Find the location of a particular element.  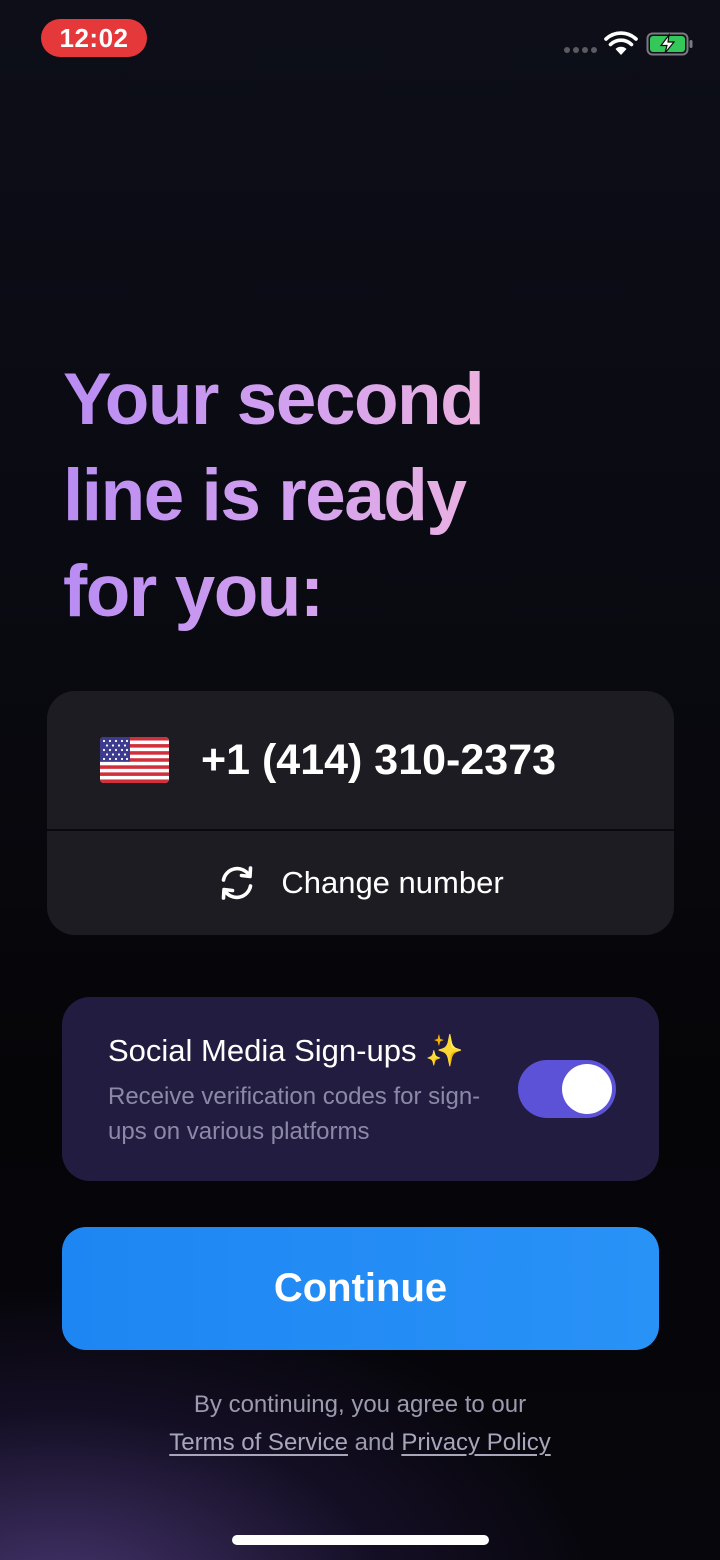

social-signups-toggle is located at coordinates (567, 1089).